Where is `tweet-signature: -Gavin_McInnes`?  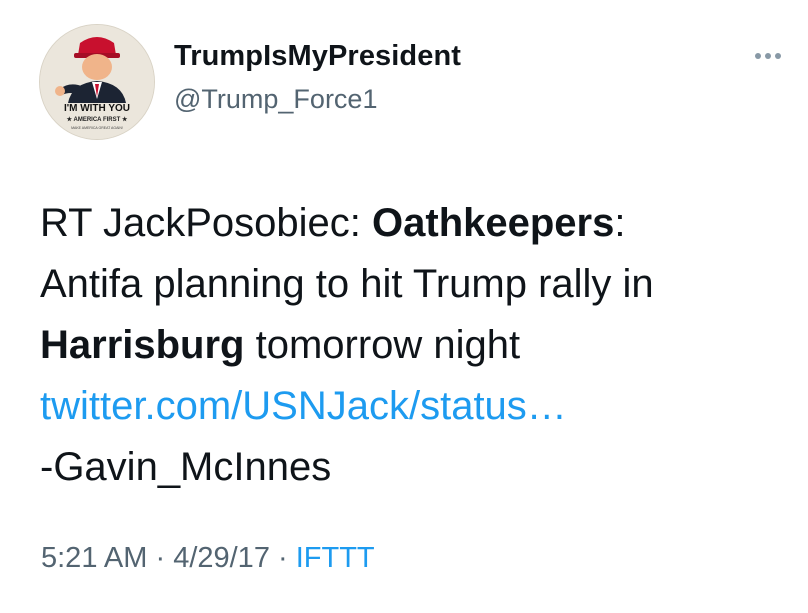
tweet-signature: -Gavin_McInnes is located at coordinates (186, 467).